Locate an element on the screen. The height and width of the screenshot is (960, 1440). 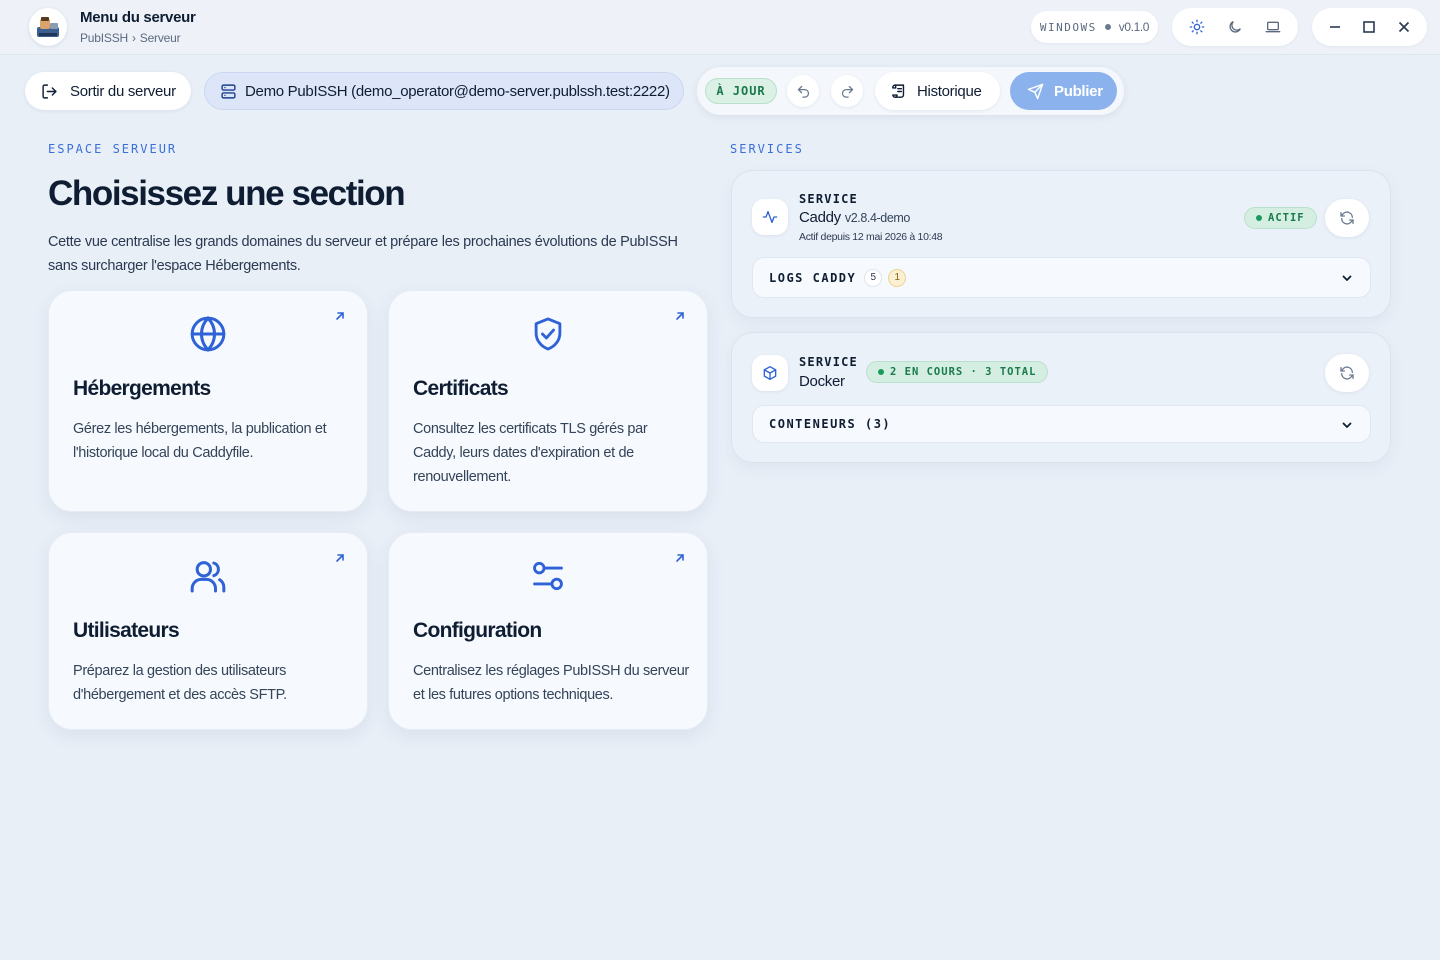
platform-name: WINDOWS is located at coordinates (1068, 27).